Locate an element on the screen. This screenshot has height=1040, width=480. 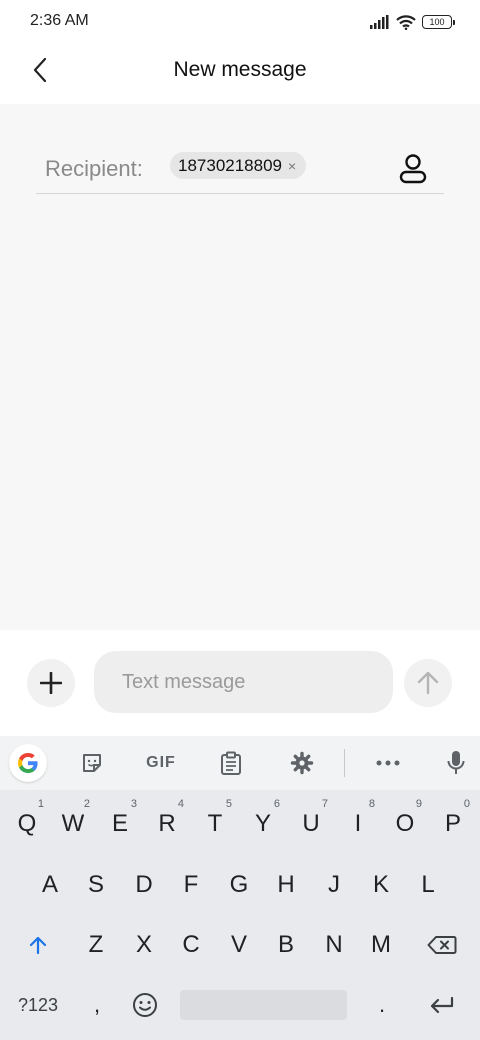
key-label: R is located at coordinates (167, 823).